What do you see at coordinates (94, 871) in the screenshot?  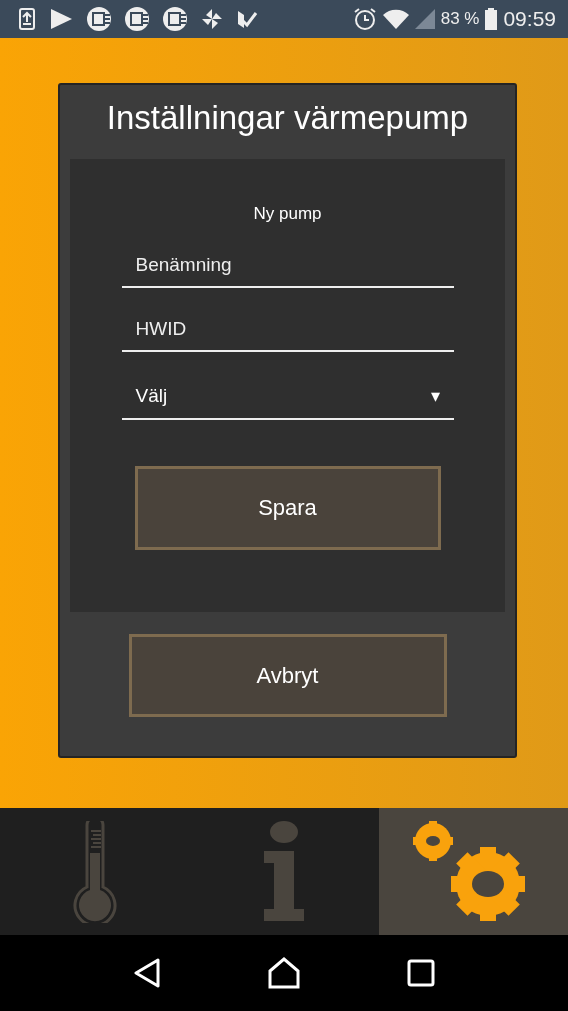 I see `thermometer-icon` at bounding box center [94, 871].